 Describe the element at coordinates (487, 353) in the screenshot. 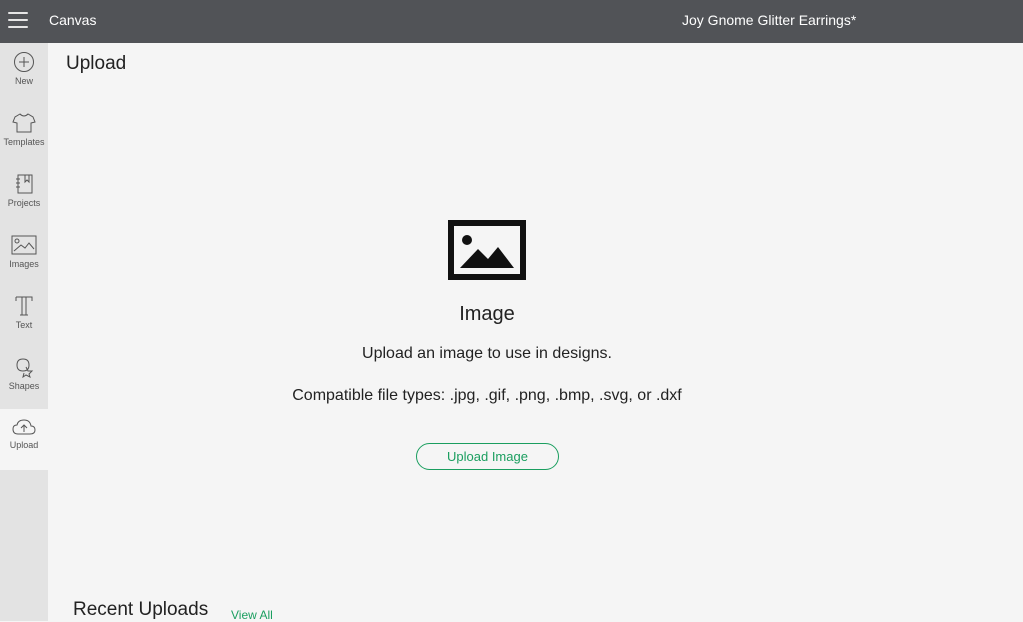

I see `upload-description: Upload an image to use in designs.` at that location.